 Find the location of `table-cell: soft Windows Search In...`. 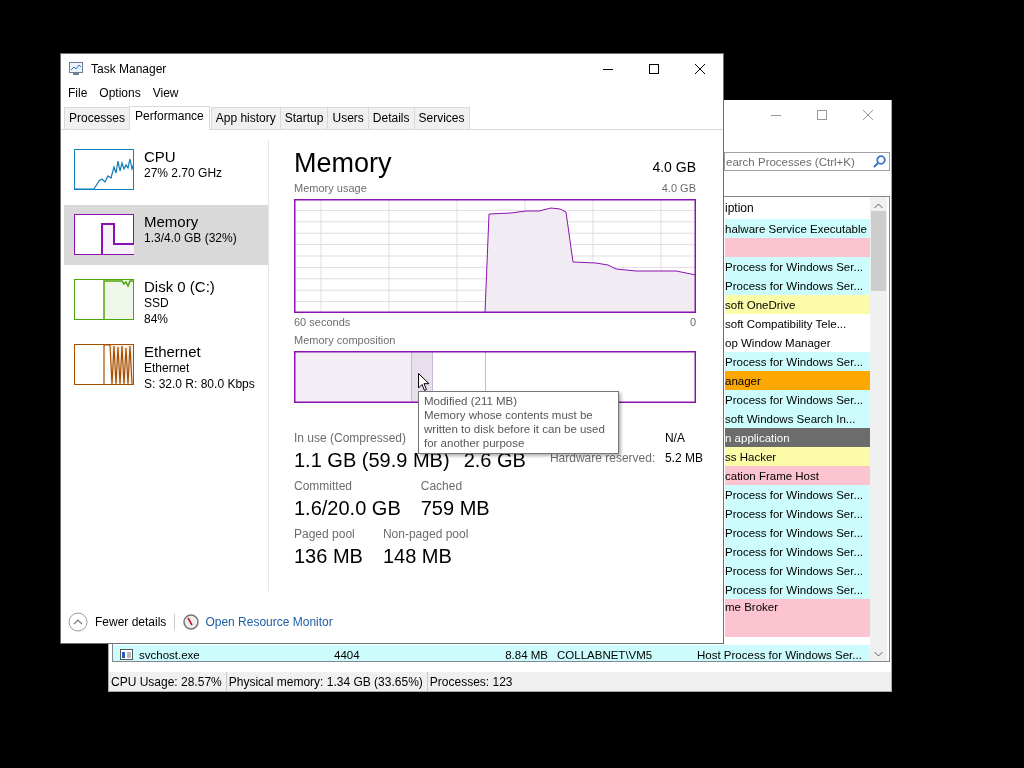

table-cell: soft Windows Search In... is located at coordinates (790, 418).